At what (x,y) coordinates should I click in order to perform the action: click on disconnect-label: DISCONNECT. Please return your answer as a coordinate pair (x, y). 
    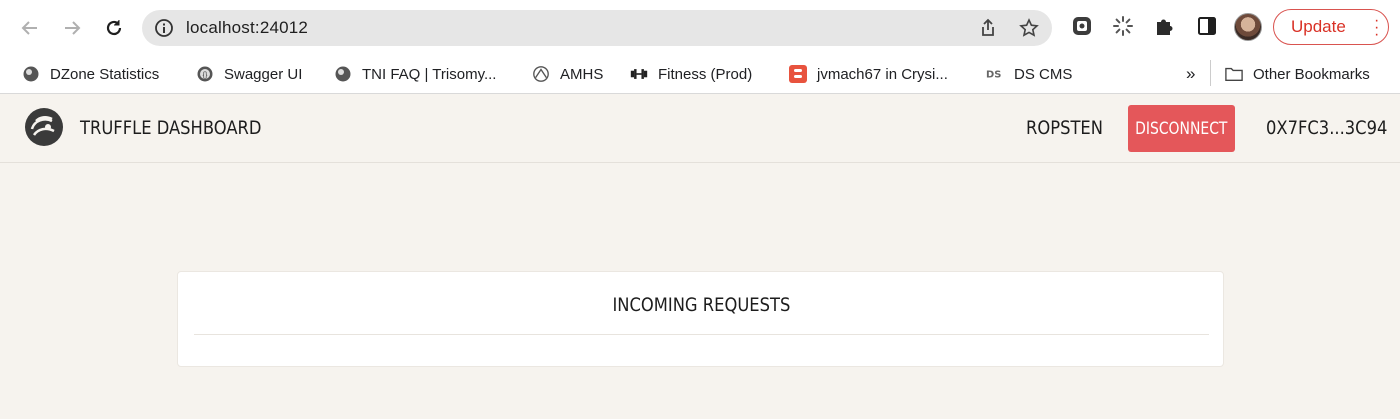
    Looking at the image, I should click on (1181, 128).